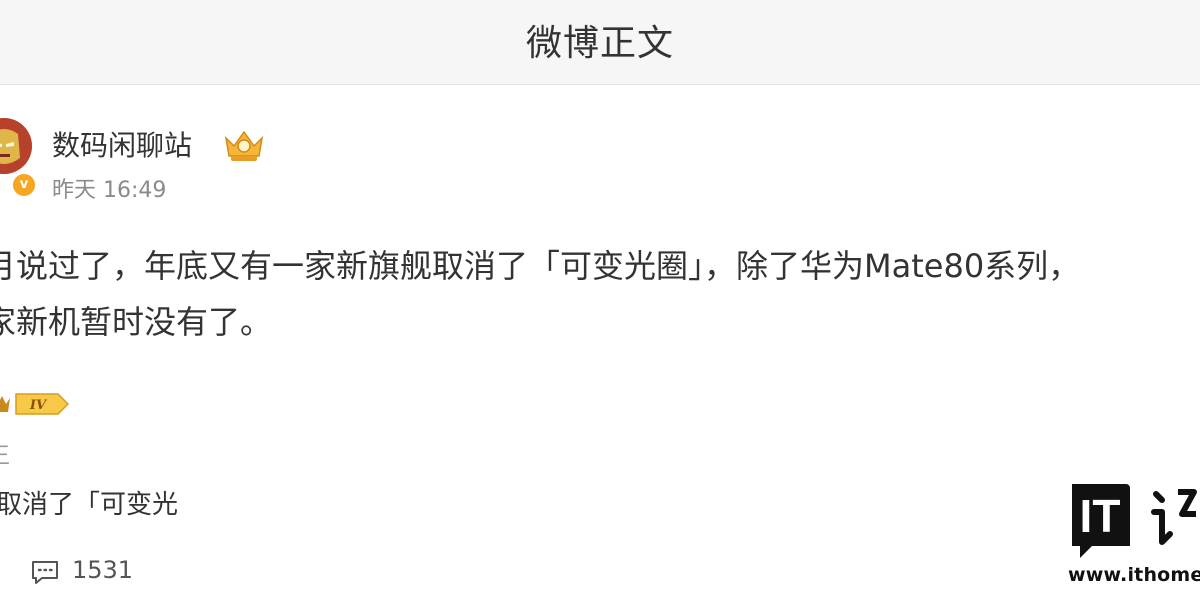 This screenshot has width=1200, height=600. I want to click on watermark-logo-text: IT, so click(1100, 516).